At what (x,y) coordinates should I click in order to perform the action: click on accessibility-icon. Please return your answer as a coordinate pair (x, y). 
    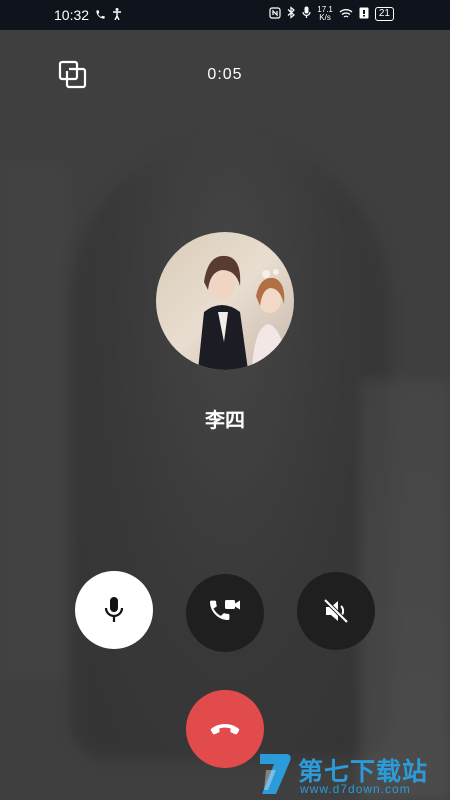
    Looking at the image, I should click on (117, 15).